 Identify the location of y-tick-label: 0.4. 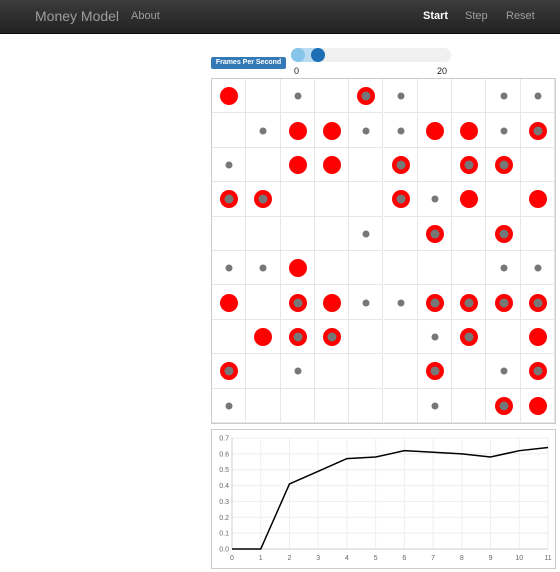
(224, 486).